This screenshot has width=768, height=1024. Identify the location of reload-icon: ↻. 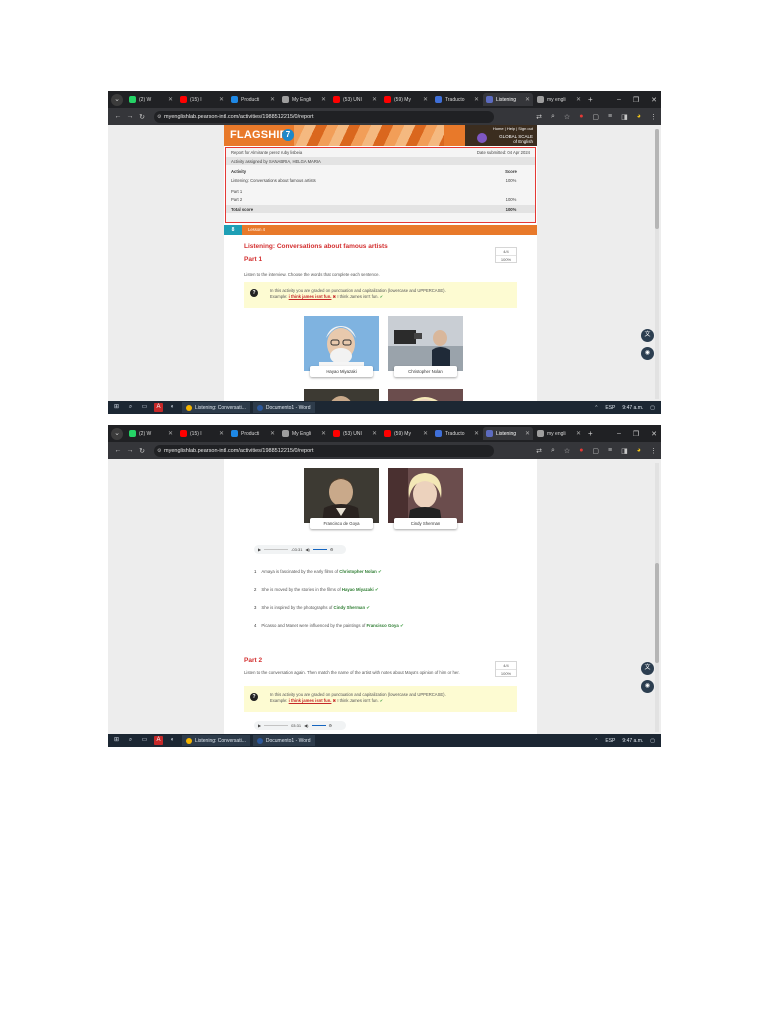
(142, 117).